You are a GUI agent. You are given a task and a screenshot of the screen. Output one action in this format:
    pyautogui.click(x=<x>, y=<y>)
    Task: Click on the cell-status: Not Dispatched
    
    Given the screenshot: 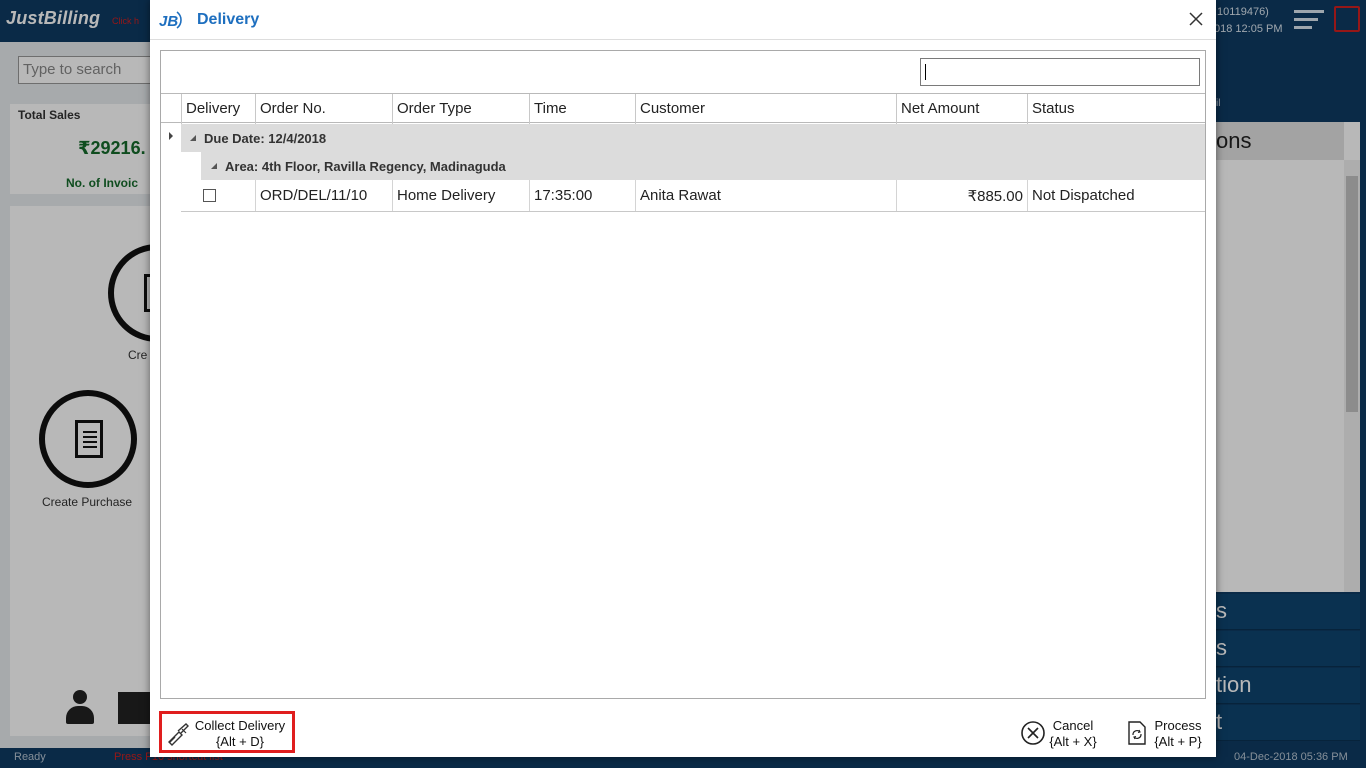 What is the action you would take?
    pyautogui.click(x=1116, y=195)
    